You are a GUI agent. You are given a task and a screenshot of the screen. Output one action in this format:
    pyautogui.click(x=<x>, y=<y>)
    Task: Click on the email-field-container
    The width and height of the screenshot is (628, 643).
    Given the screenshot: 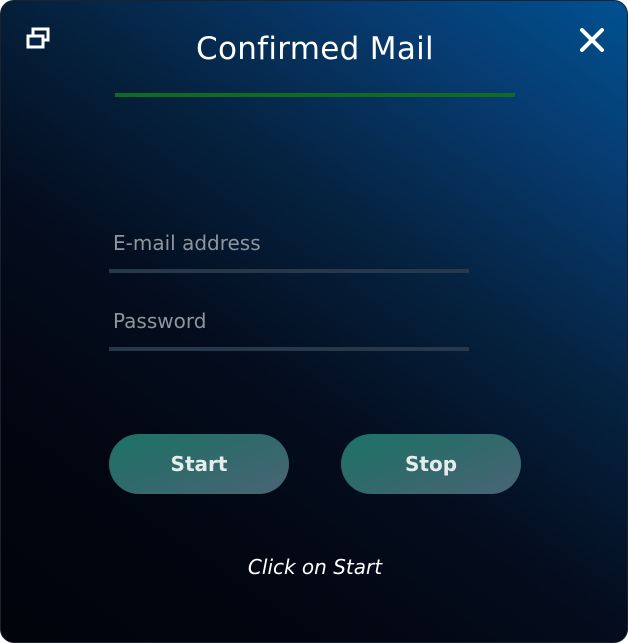 What is the action you would take?
    pyautogui.click(x=289, y=245)
    